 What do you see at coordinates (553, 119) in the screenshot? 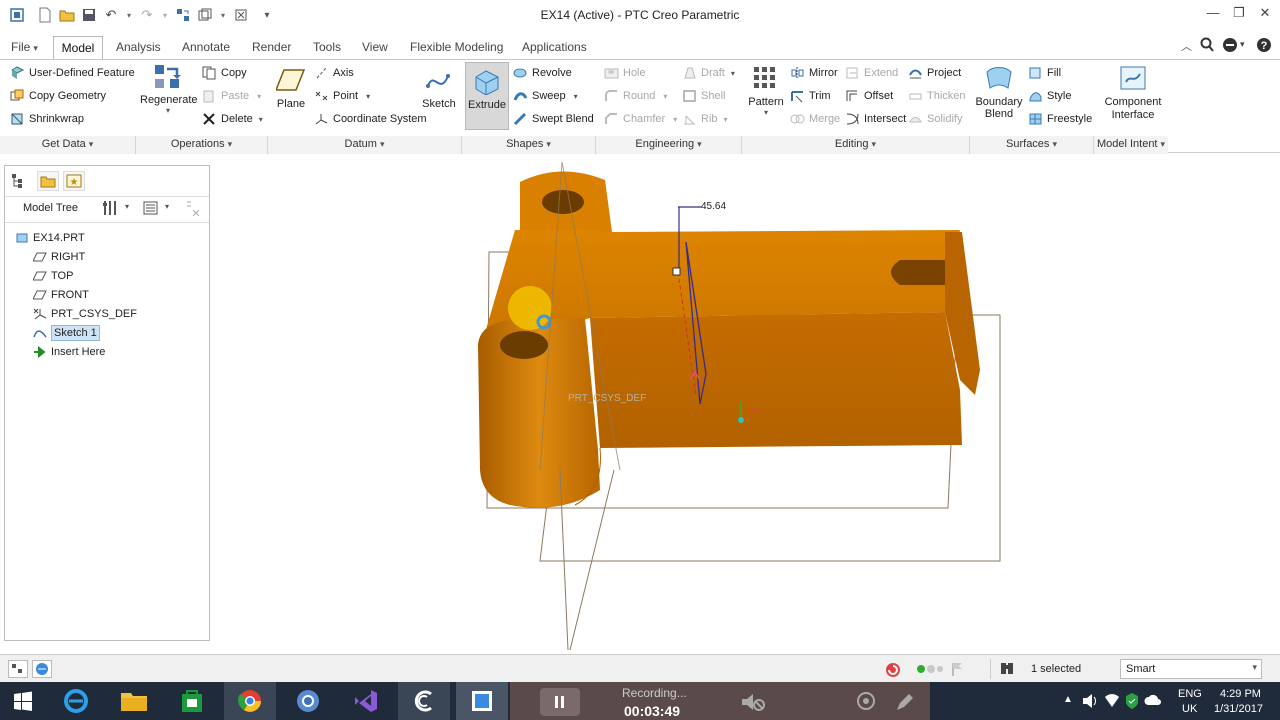
I see `swept-blend-button: Swept Blend` at bounding box center [553, 119].